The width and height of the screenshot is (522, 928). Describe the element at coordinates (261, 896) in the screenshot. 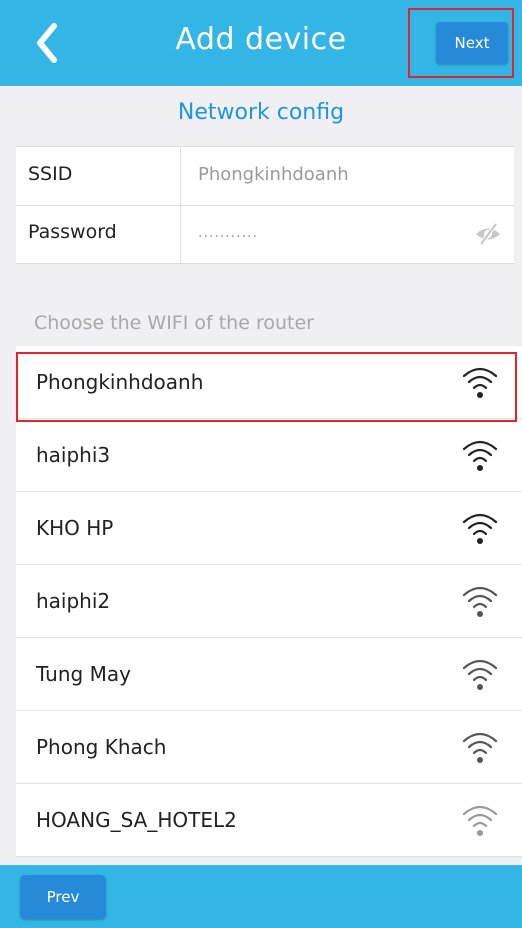

I see `footer-bar: Prev` at that location.